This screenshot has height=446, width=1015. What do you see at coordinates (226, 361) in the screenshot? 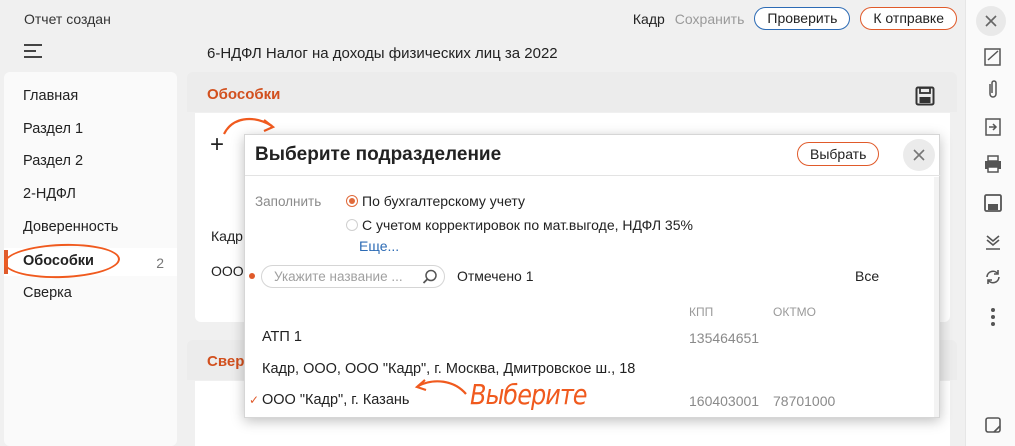
I see `section2-title: Свер` at bounding box center [226, 361].